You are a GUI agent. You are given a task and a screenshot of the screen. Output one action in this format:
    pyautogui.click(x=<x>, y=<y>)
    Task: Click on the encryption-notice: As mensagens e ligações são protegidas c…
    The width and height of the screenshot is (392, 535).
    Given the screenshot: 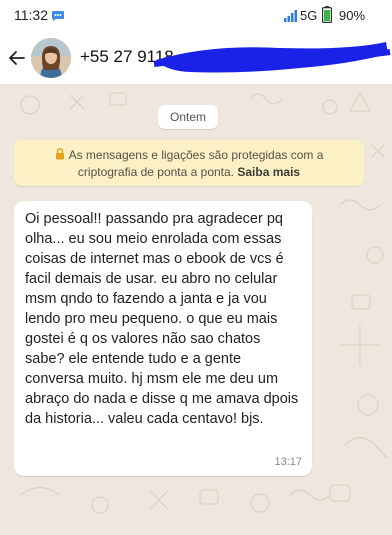 What is the action you would take?
    pyautogui.click(x=189, y=163)
    